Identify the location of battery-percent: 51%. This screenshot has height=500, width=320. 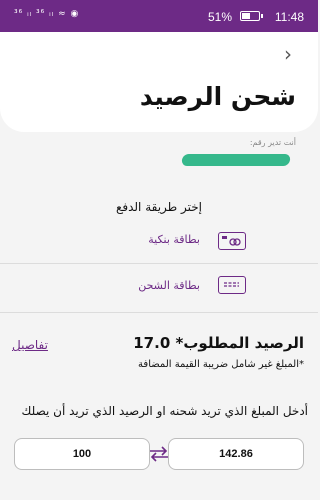
(219, 17).